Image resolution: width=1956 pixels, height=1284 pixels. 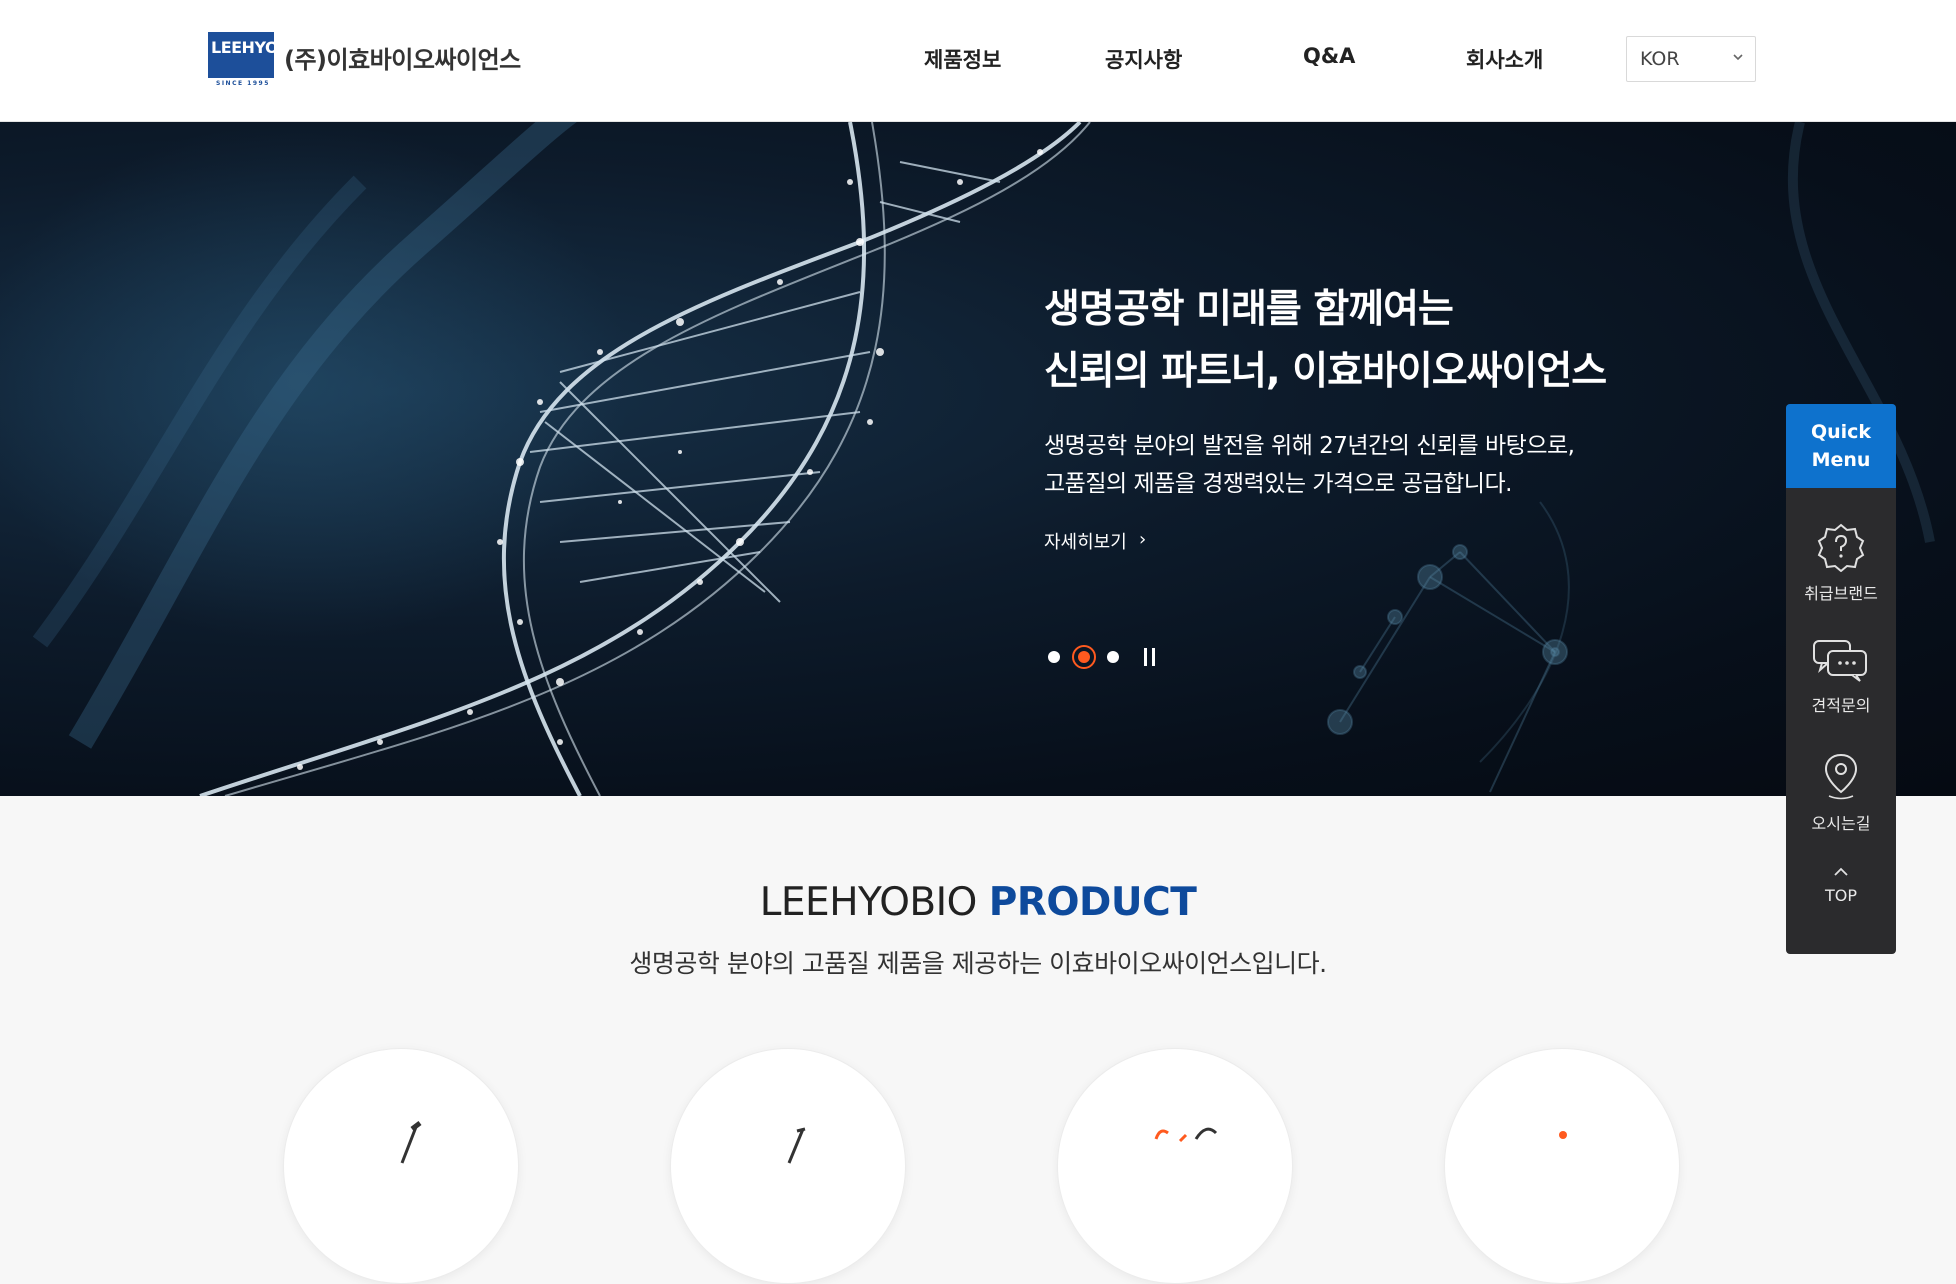 I want to click on hero-more-link: 자세히보기, so click(x=1085, y=541).